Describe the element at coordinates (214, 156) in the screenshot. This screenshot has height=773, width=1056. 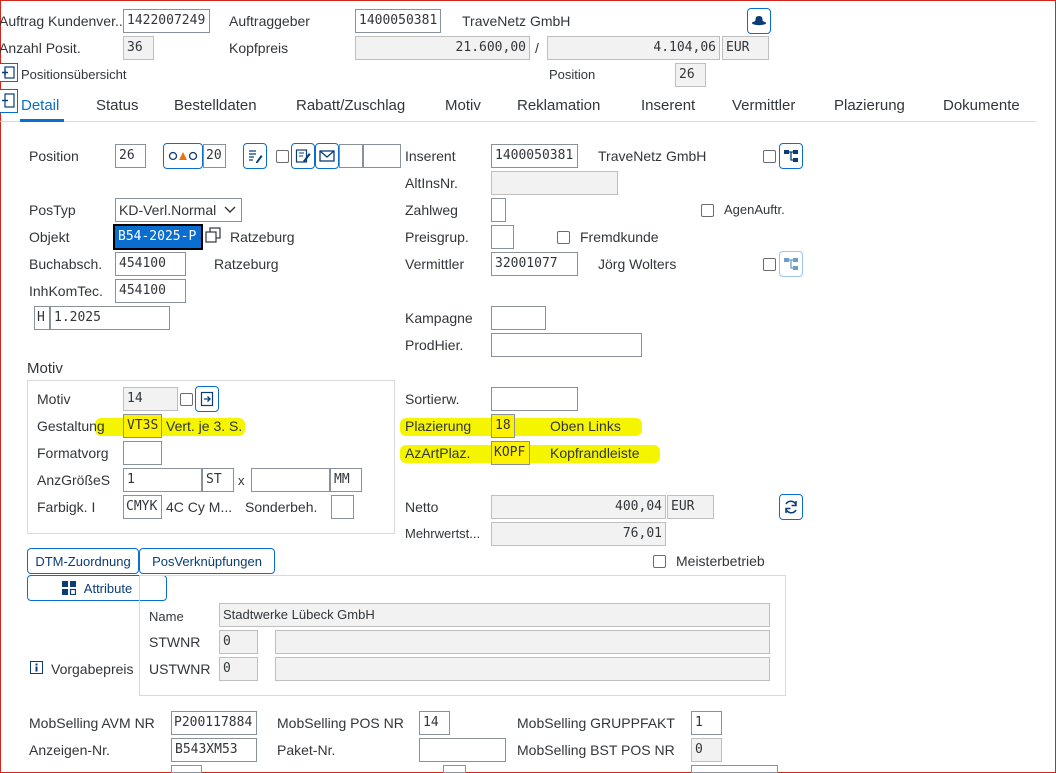
I see `sub-position-field: 20` at that location.